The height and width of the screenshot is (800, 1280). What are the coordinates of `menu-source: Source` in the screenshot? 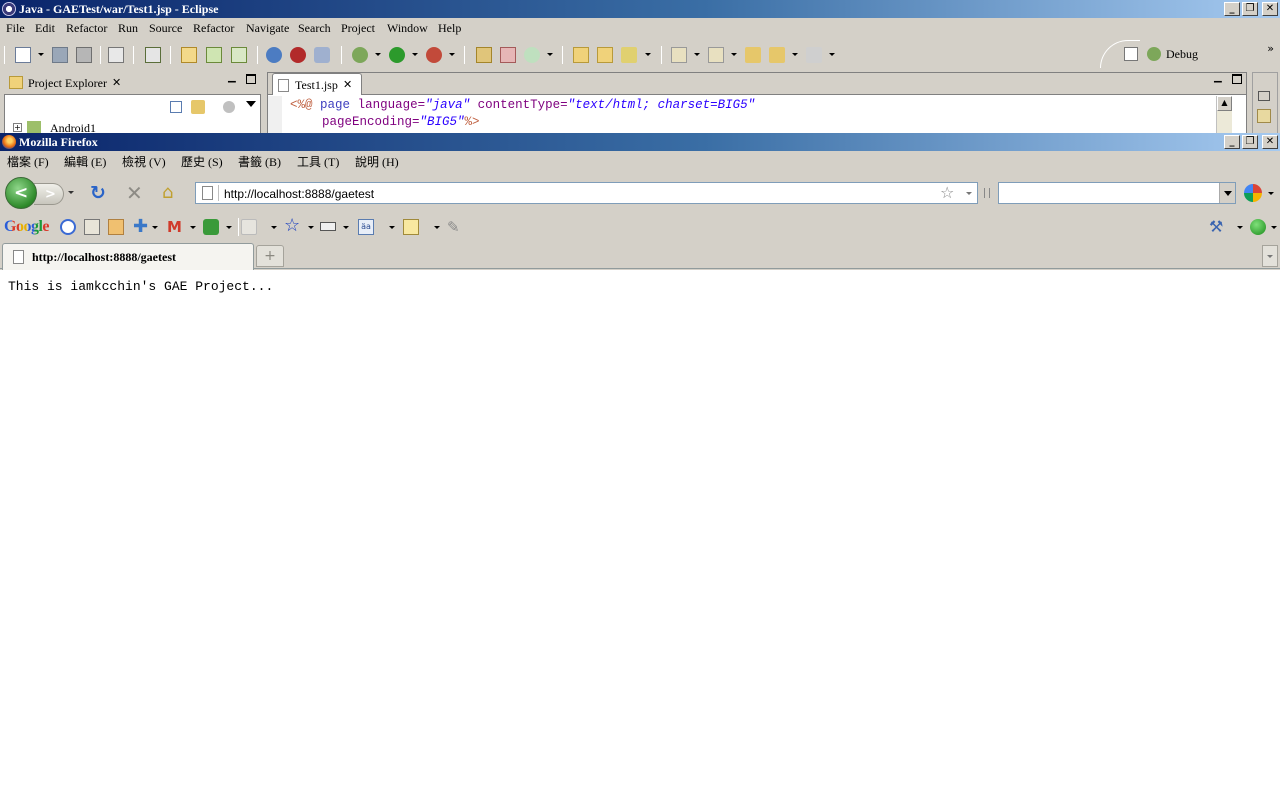 It's located at (165, 28).